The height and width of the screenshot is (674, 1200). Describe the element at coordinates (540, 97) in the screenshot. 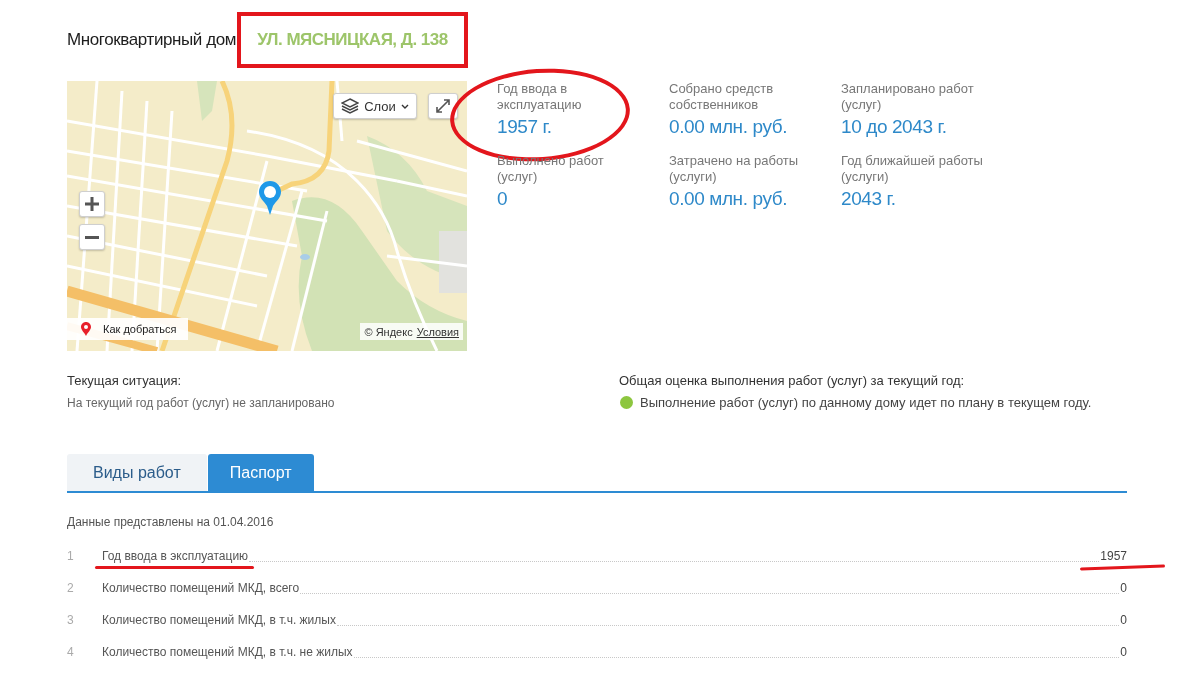

I see `stat-label: Год ввода в эксплуатацию` at that location.